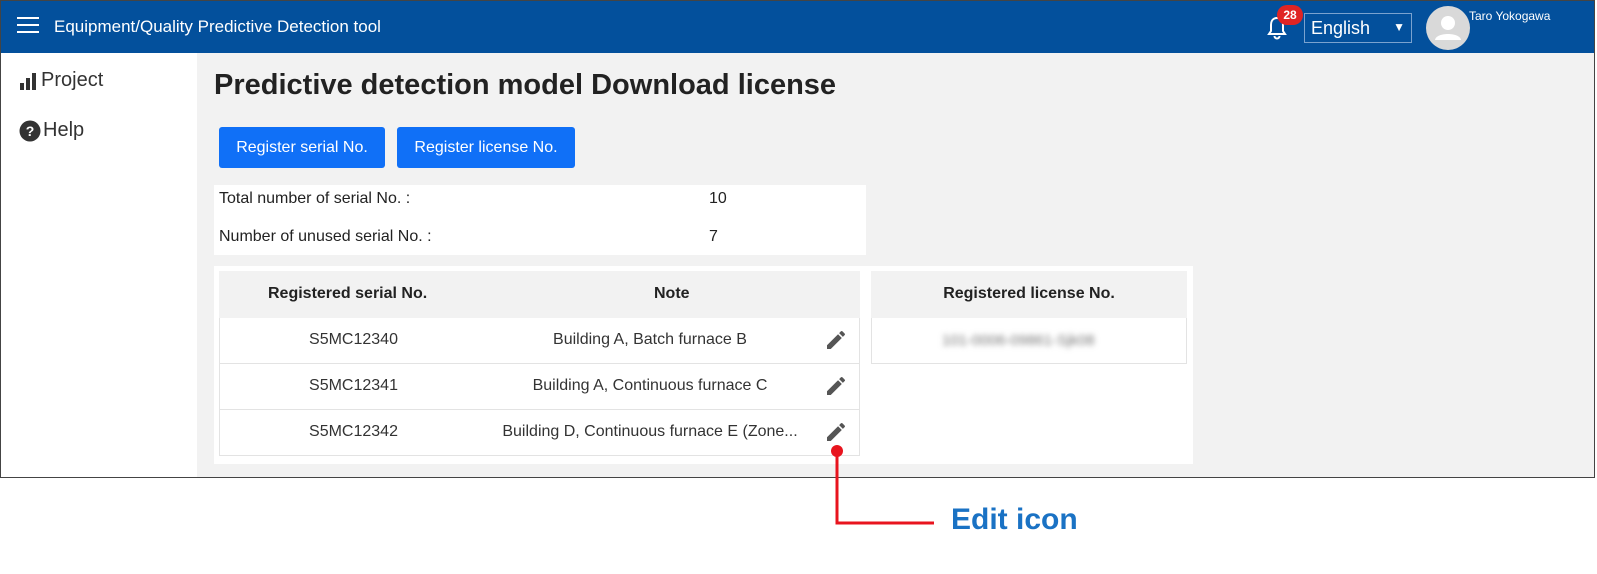 This screenshot has width=1597, height=574. What do you see at coordinates (1510, 16) in the screenshot?
I see `user-name: Taro Yokogawa` at bounding box center [1510, 16].